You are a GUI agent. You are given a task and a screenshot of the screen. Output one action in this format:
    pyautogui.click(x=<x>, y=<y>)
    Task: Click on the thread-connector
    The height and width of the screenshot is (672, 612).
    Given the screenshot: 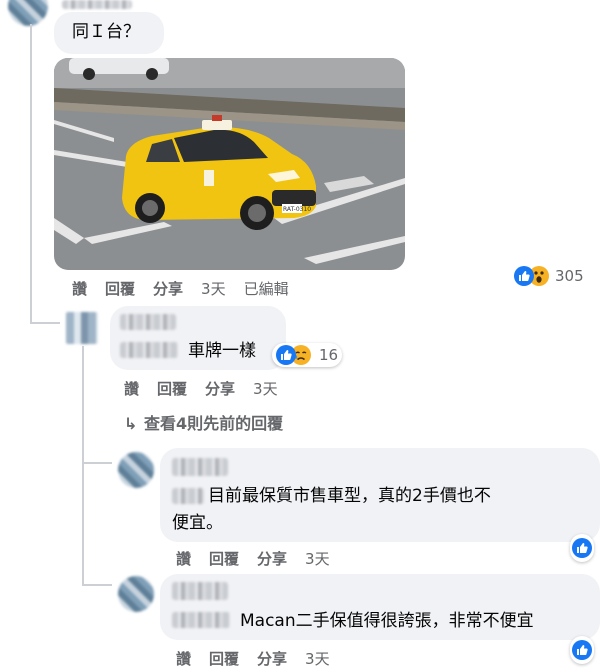 What is the action you would take?
    pyautogui.click(x=45, y=323)
    